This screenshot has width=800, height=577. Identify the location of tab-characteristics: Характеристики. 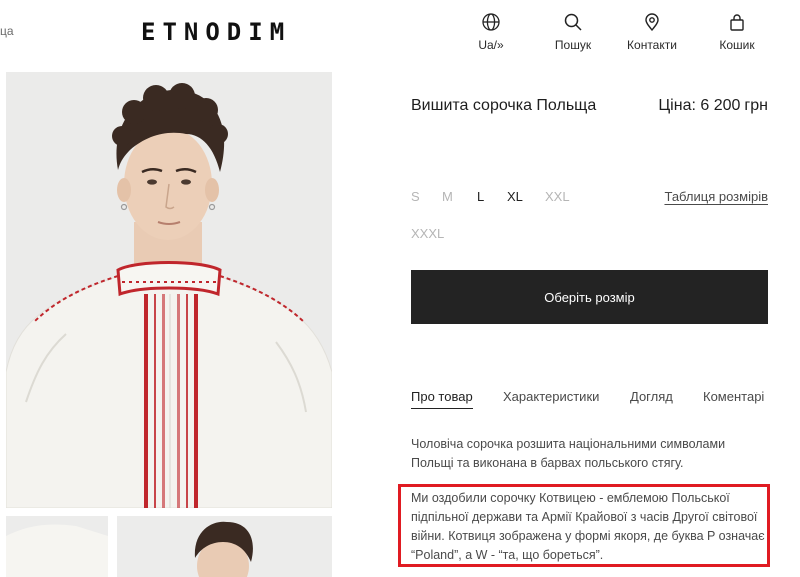
(551, 398).